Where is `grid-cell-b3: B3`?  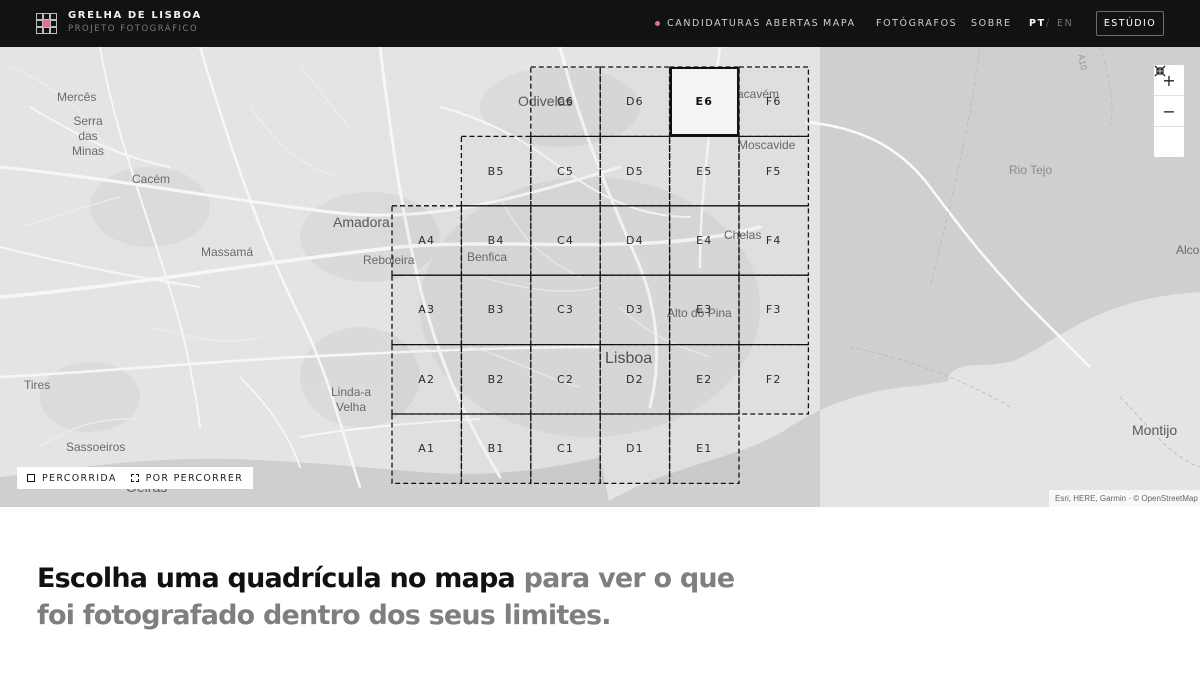
grid-cell-b3: B3 is located at coordinates (495, 309).